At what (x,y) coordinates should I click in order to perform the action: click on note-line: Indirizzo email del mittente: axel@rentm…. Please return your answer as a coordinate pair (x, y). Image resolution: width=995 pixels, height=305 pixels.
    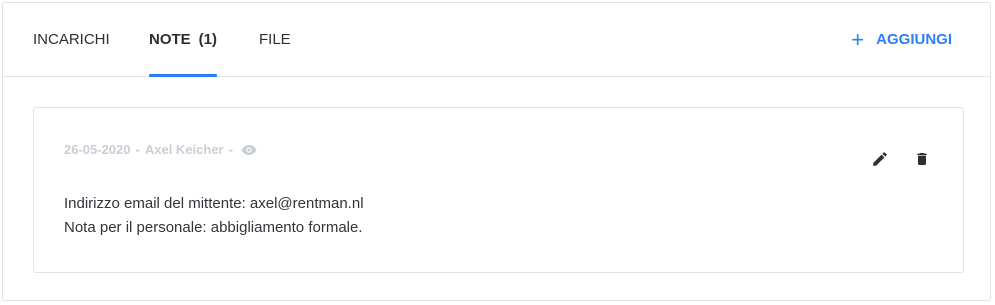
    Looking at the image, I should click on (214, 203).